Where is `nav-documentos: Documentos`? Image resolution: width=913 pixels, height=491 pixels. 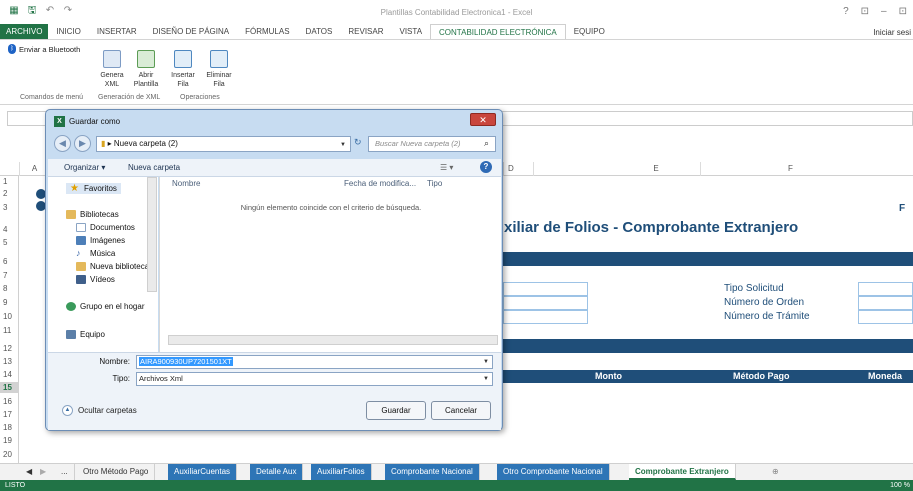 nav-documentos: Documentos is located at coordinates (105, 227).